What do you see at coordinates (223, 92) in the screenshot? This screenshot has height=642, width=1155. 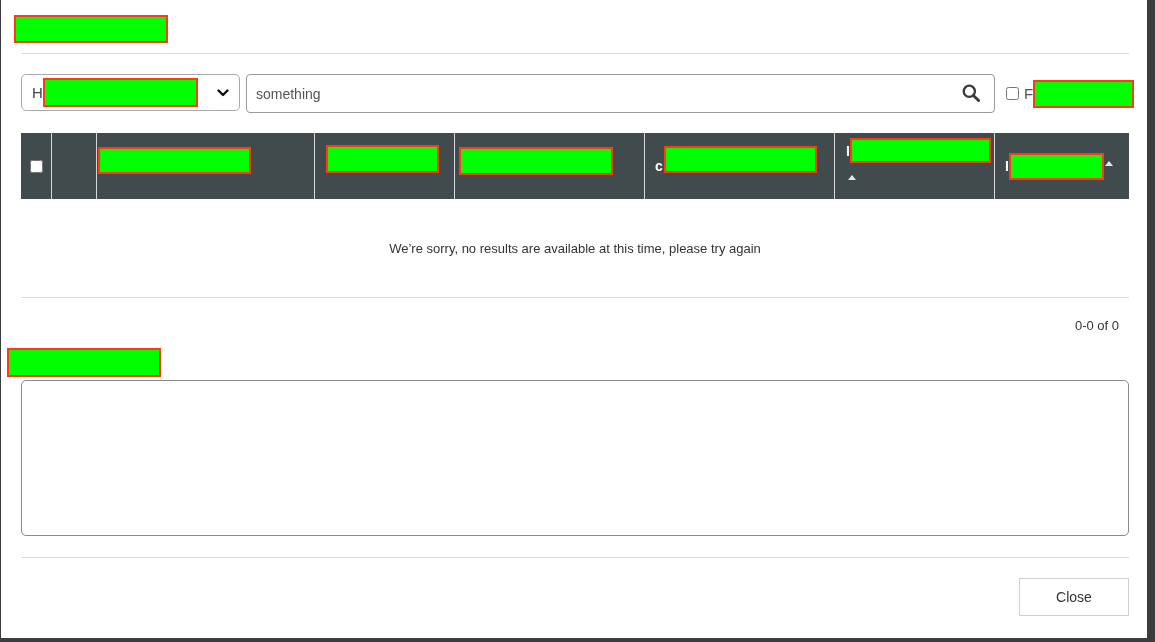 I see `chevron-down-icon` at bounding box center [223, 92].